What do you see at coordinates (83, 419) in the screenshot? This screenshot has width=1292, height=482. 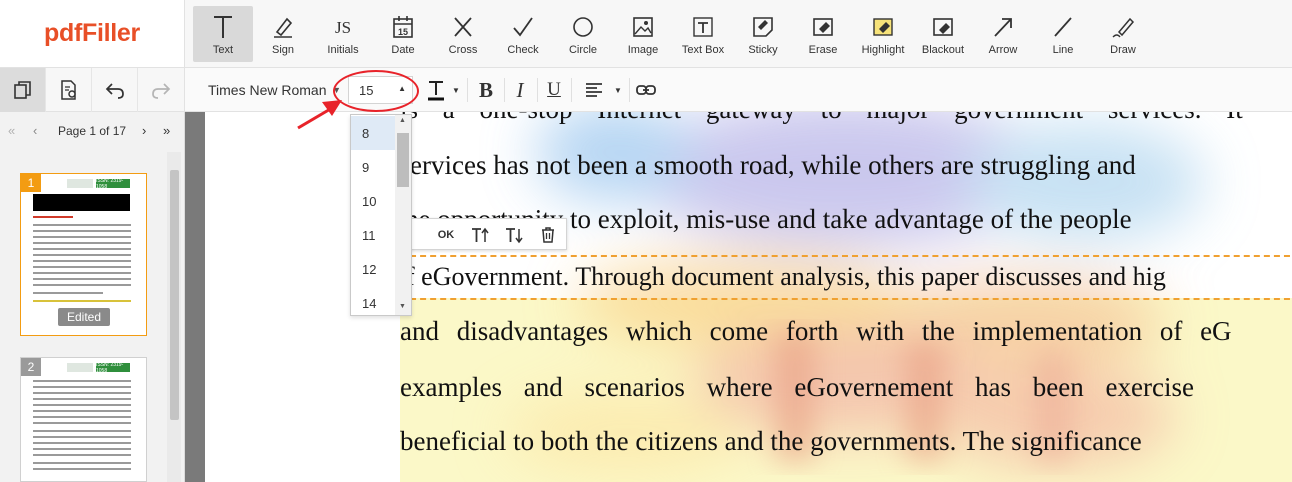 I see `page-thumbnail-2: 2 ISSN: 2319-1058` at bounding box center [83, 419].